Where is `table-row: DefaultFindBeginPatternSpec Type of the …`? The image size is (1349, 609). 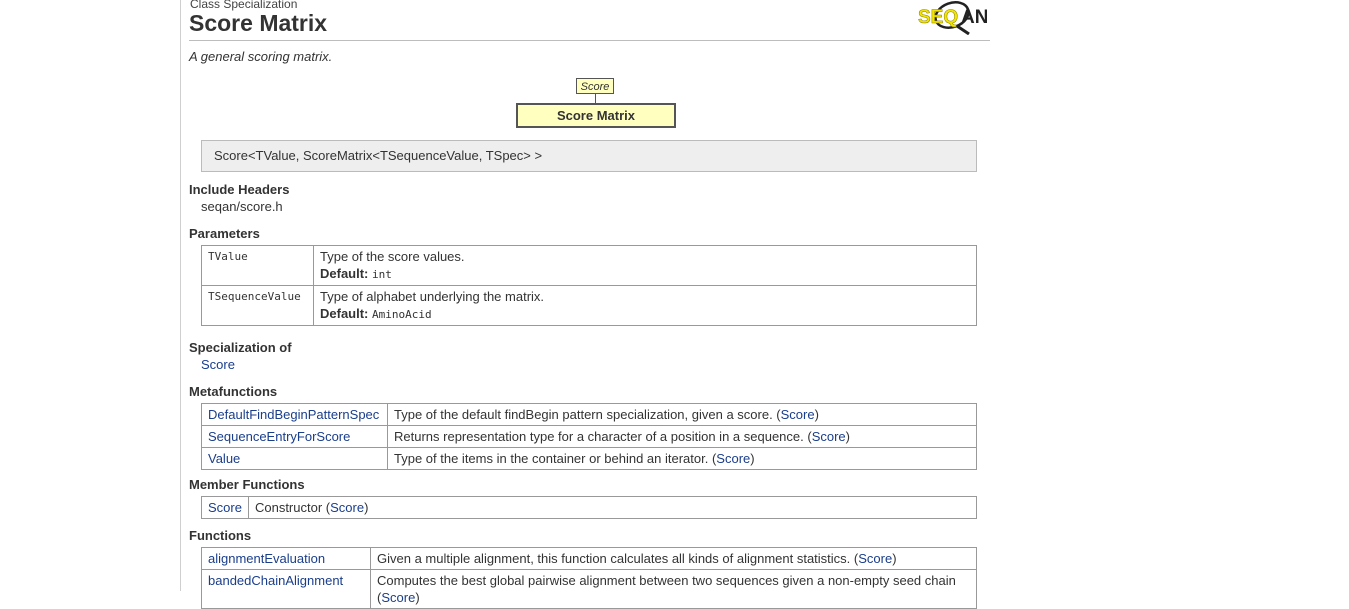 table-row: DefaultFindBeginPatternSpec Type of the … is located at coordinates (589, 414).